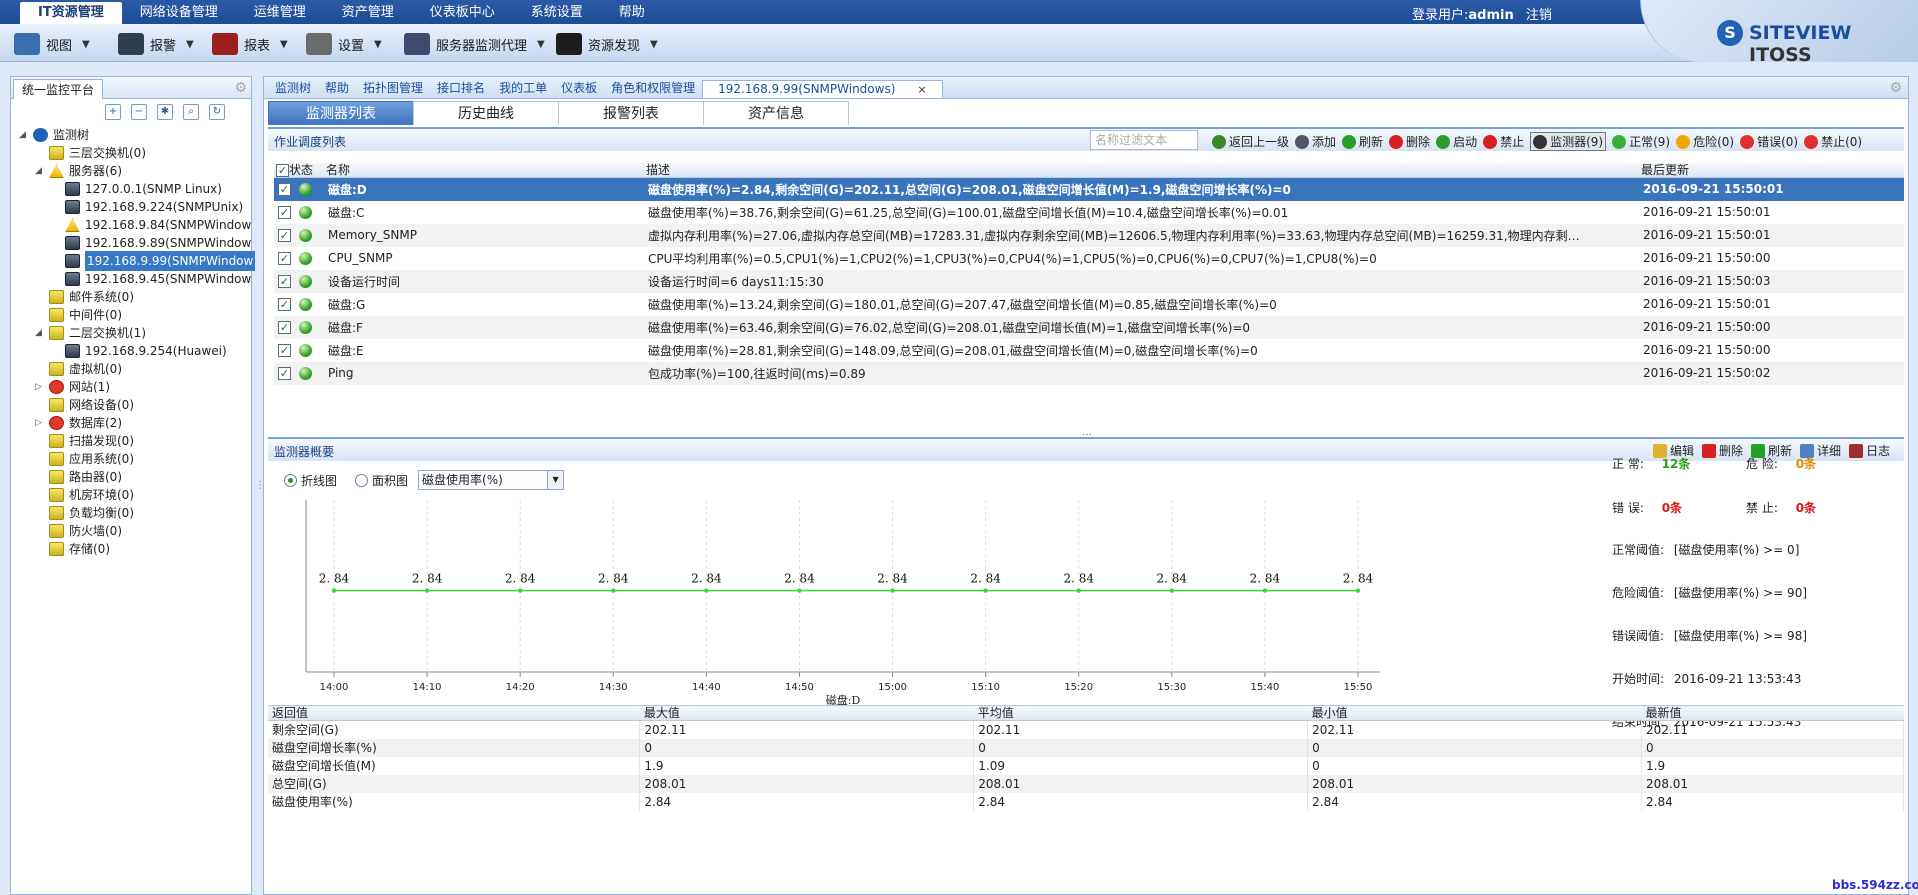  Describe the element at coordinates (1769, 141) in the screenshot. I see `joblist-action: 错误(0)` at that location.